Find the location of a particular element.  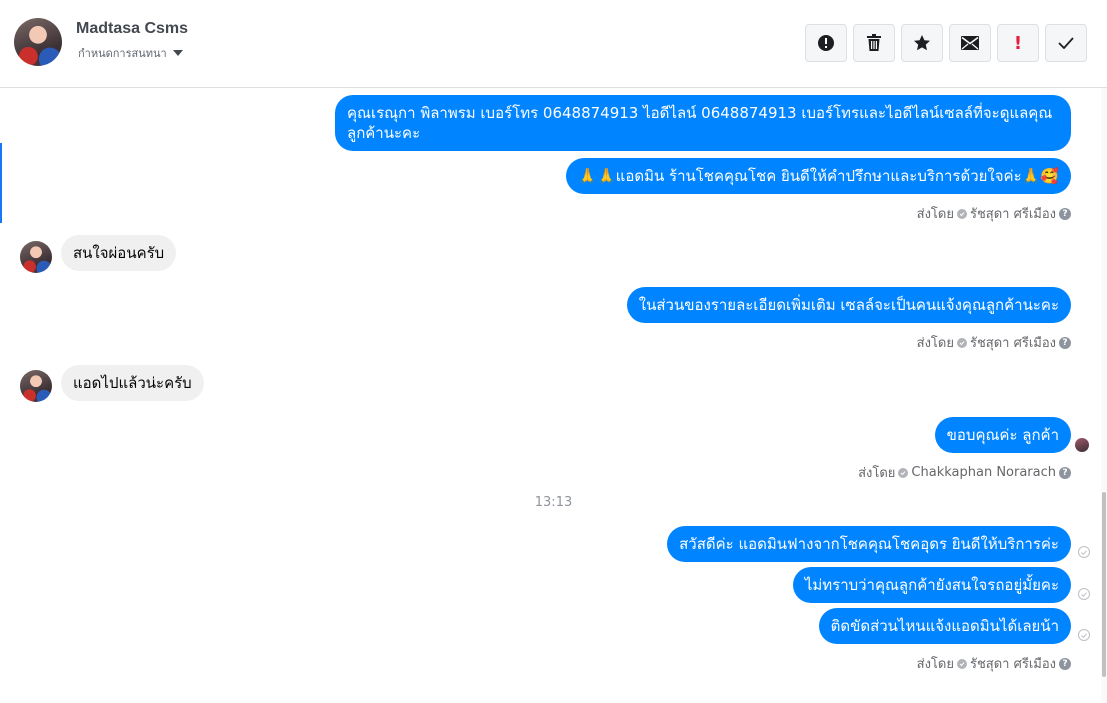

sent-by-label: ส่งโดย Chakkaphan Norarach ? is located at coordinates (964, 472).